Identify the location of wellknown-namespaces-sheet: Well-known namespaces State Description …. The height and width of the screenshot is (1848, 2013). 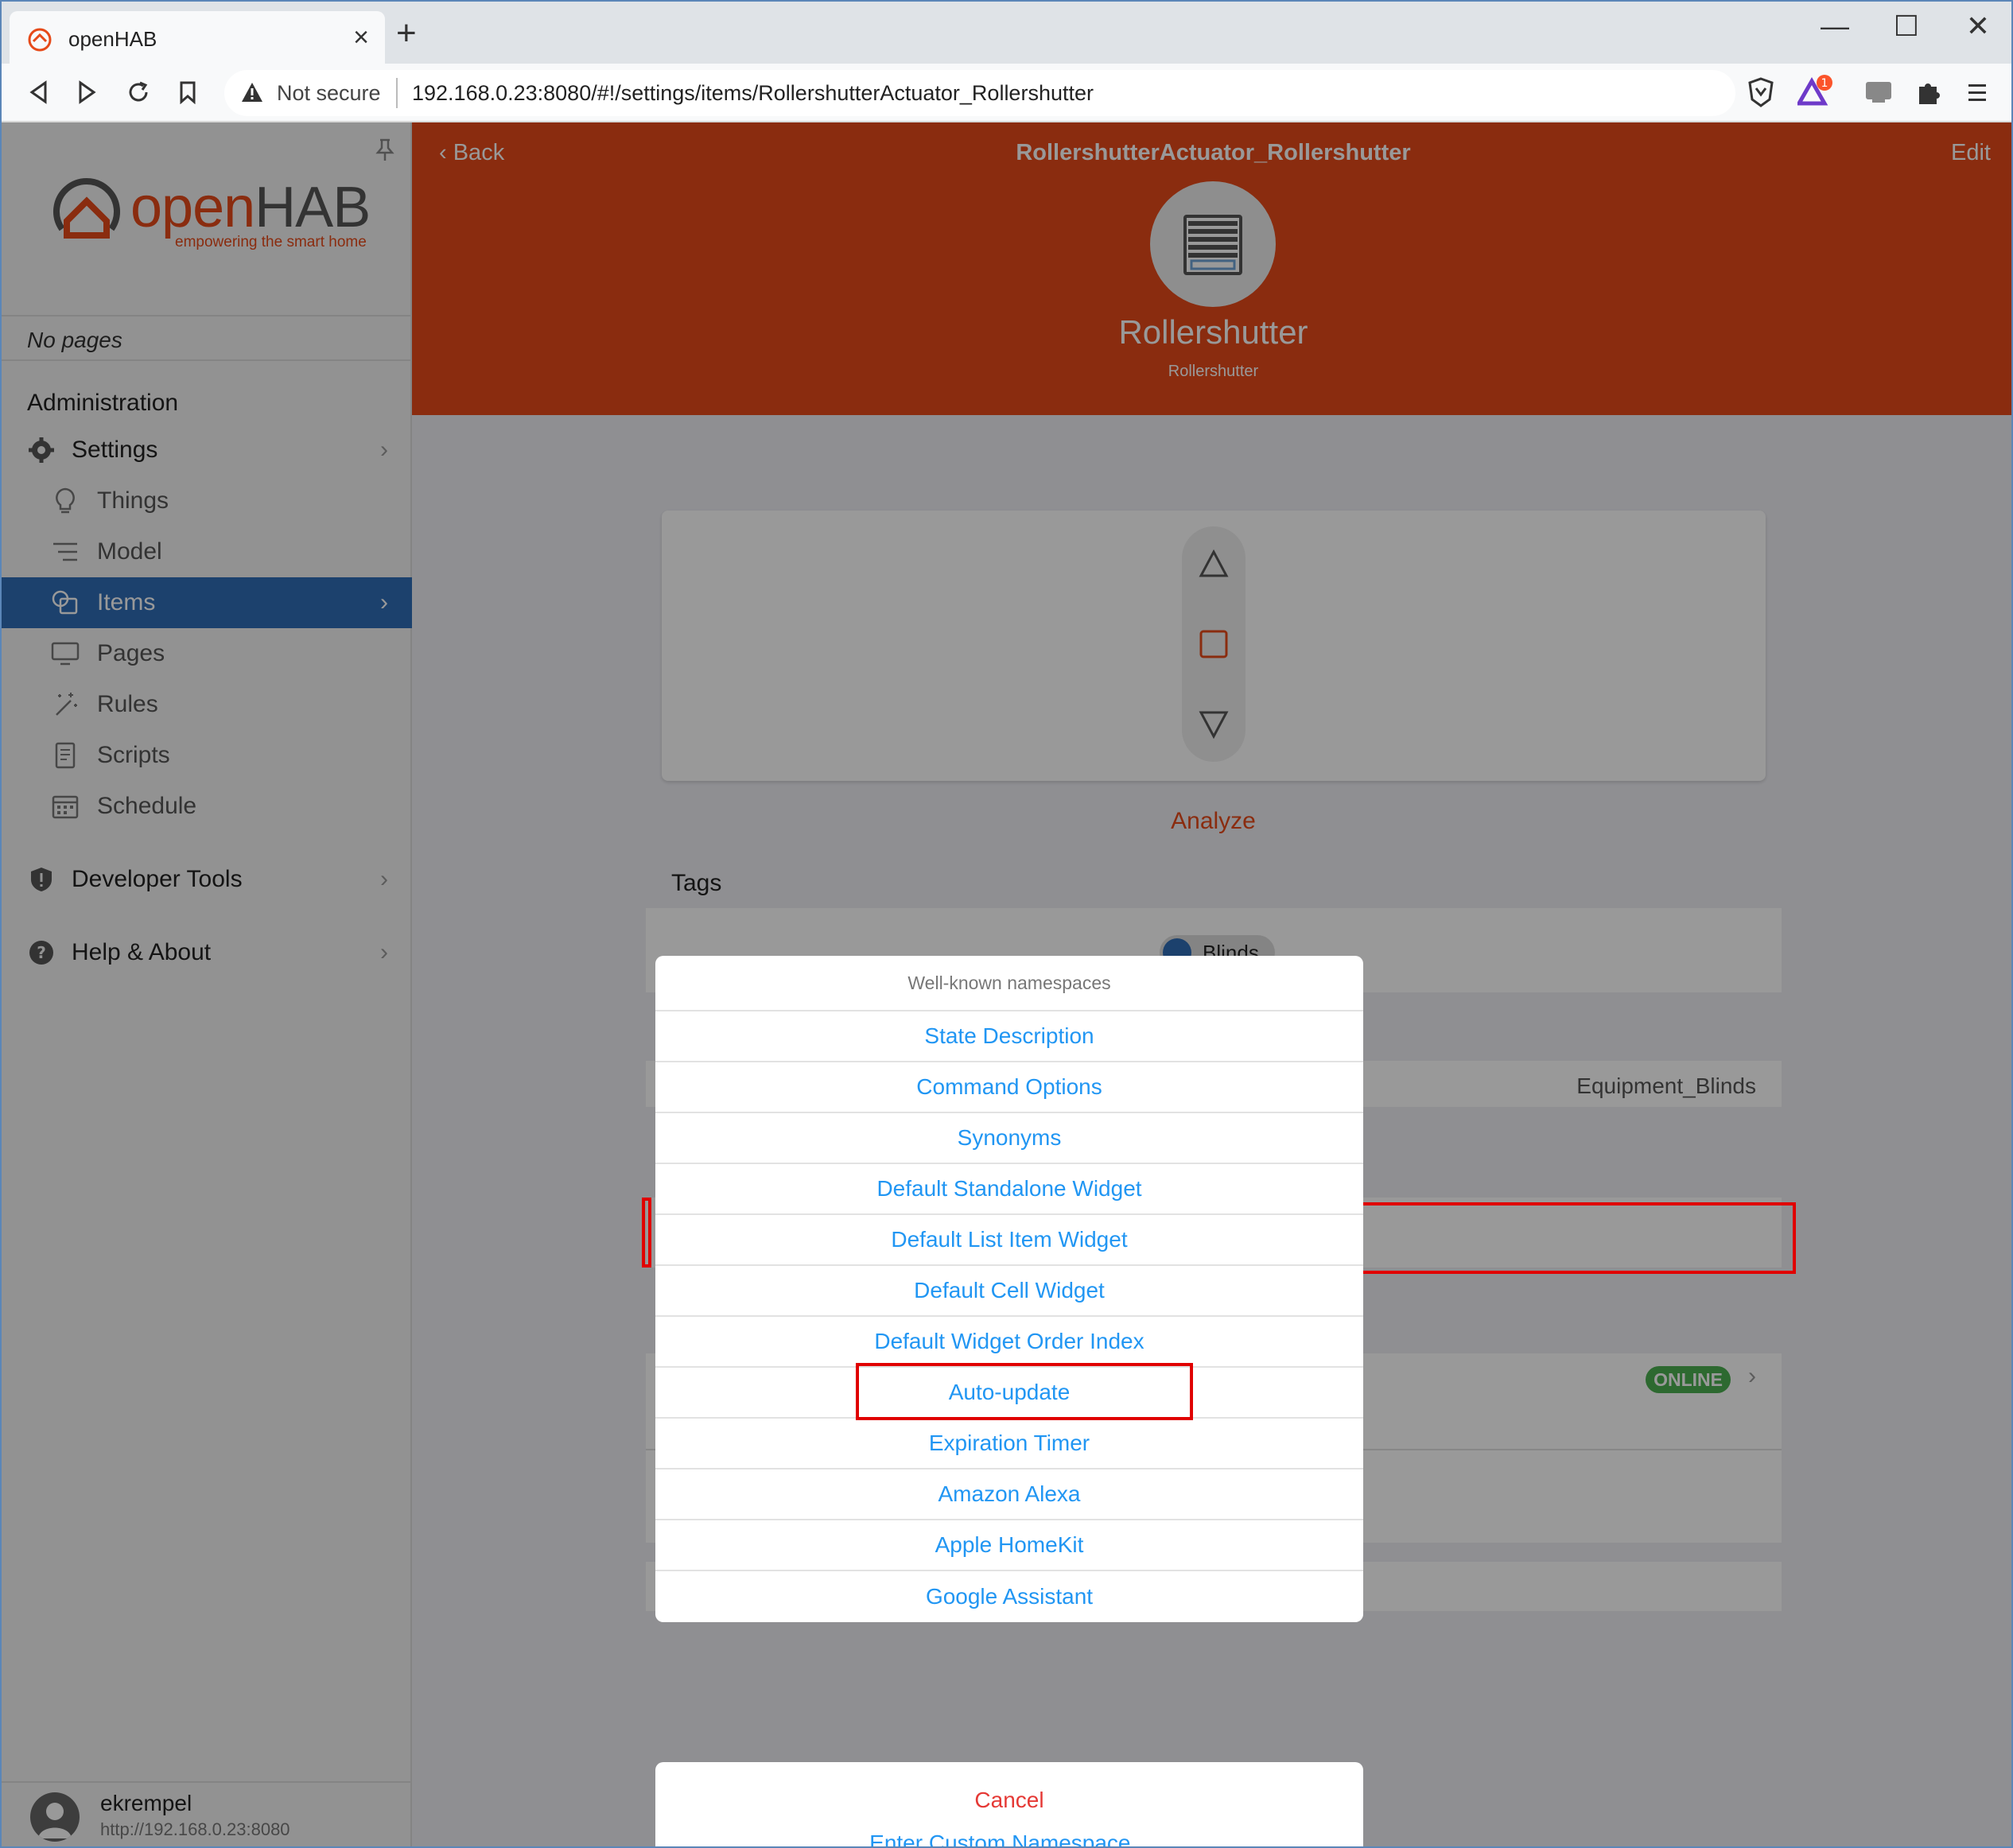
(1009, 1289).